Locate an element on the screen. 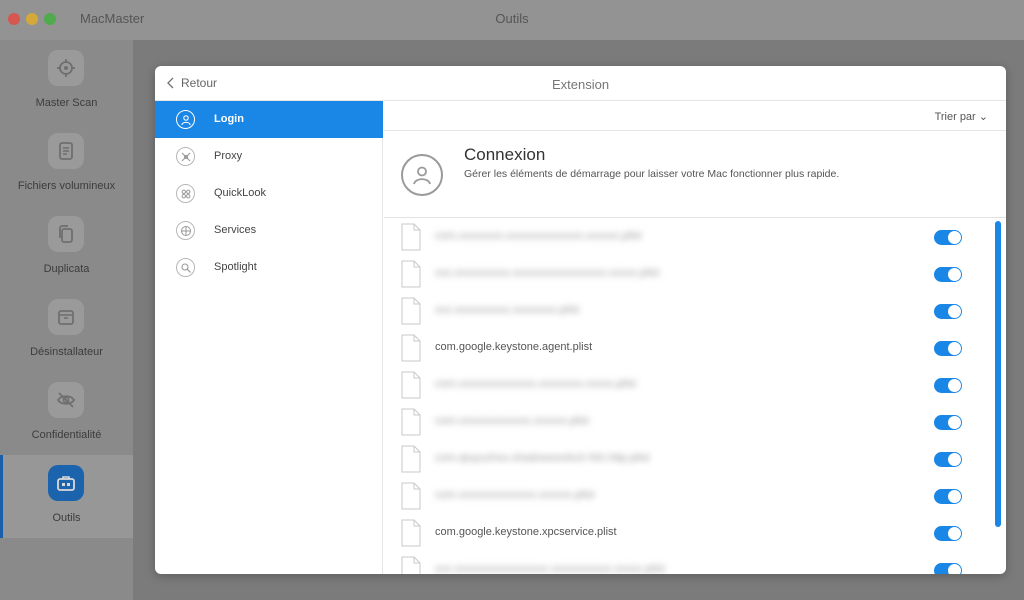 The image size is (1024, 600). file-name: com.xxxxxxxxxxxxx.xxxxxx.plist is located at coordinates (512, 421).